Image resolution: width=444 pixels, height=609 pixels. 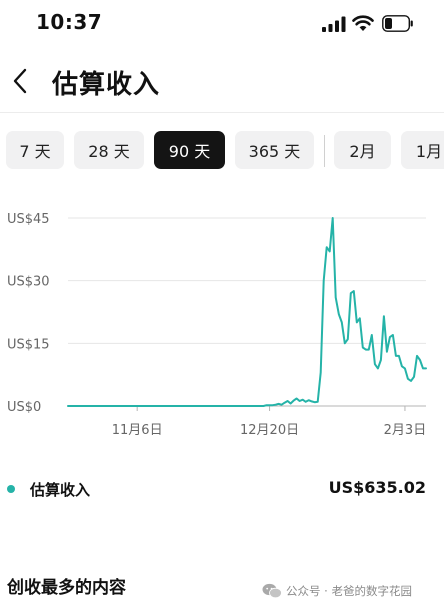 What do you see at coordinates (324, 151) in the screenshot?
I see `tab-separator` at bounding box center [324, 151].